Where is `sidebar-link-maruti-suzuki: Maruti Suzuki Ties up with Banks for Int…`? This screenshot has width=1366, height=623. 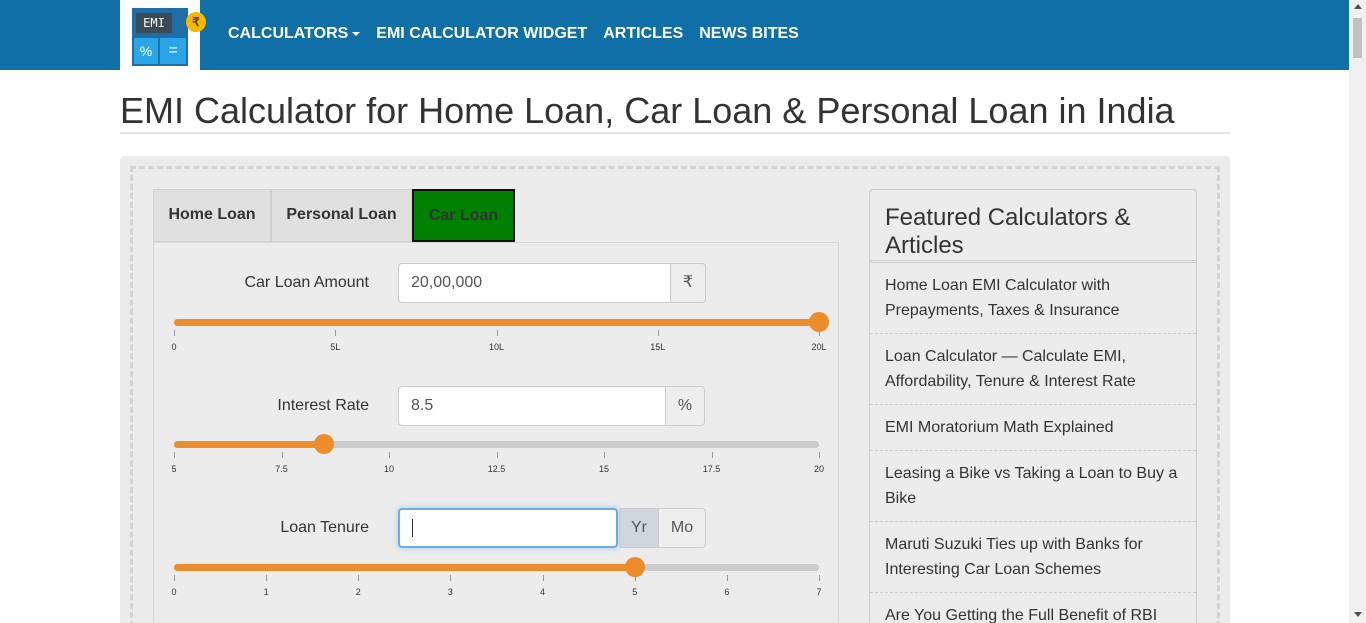
sidebar-link-maruti-suzuki: Maruti Suzuki Ties up with Banks for Int… is located at coordinates (1033, 557).